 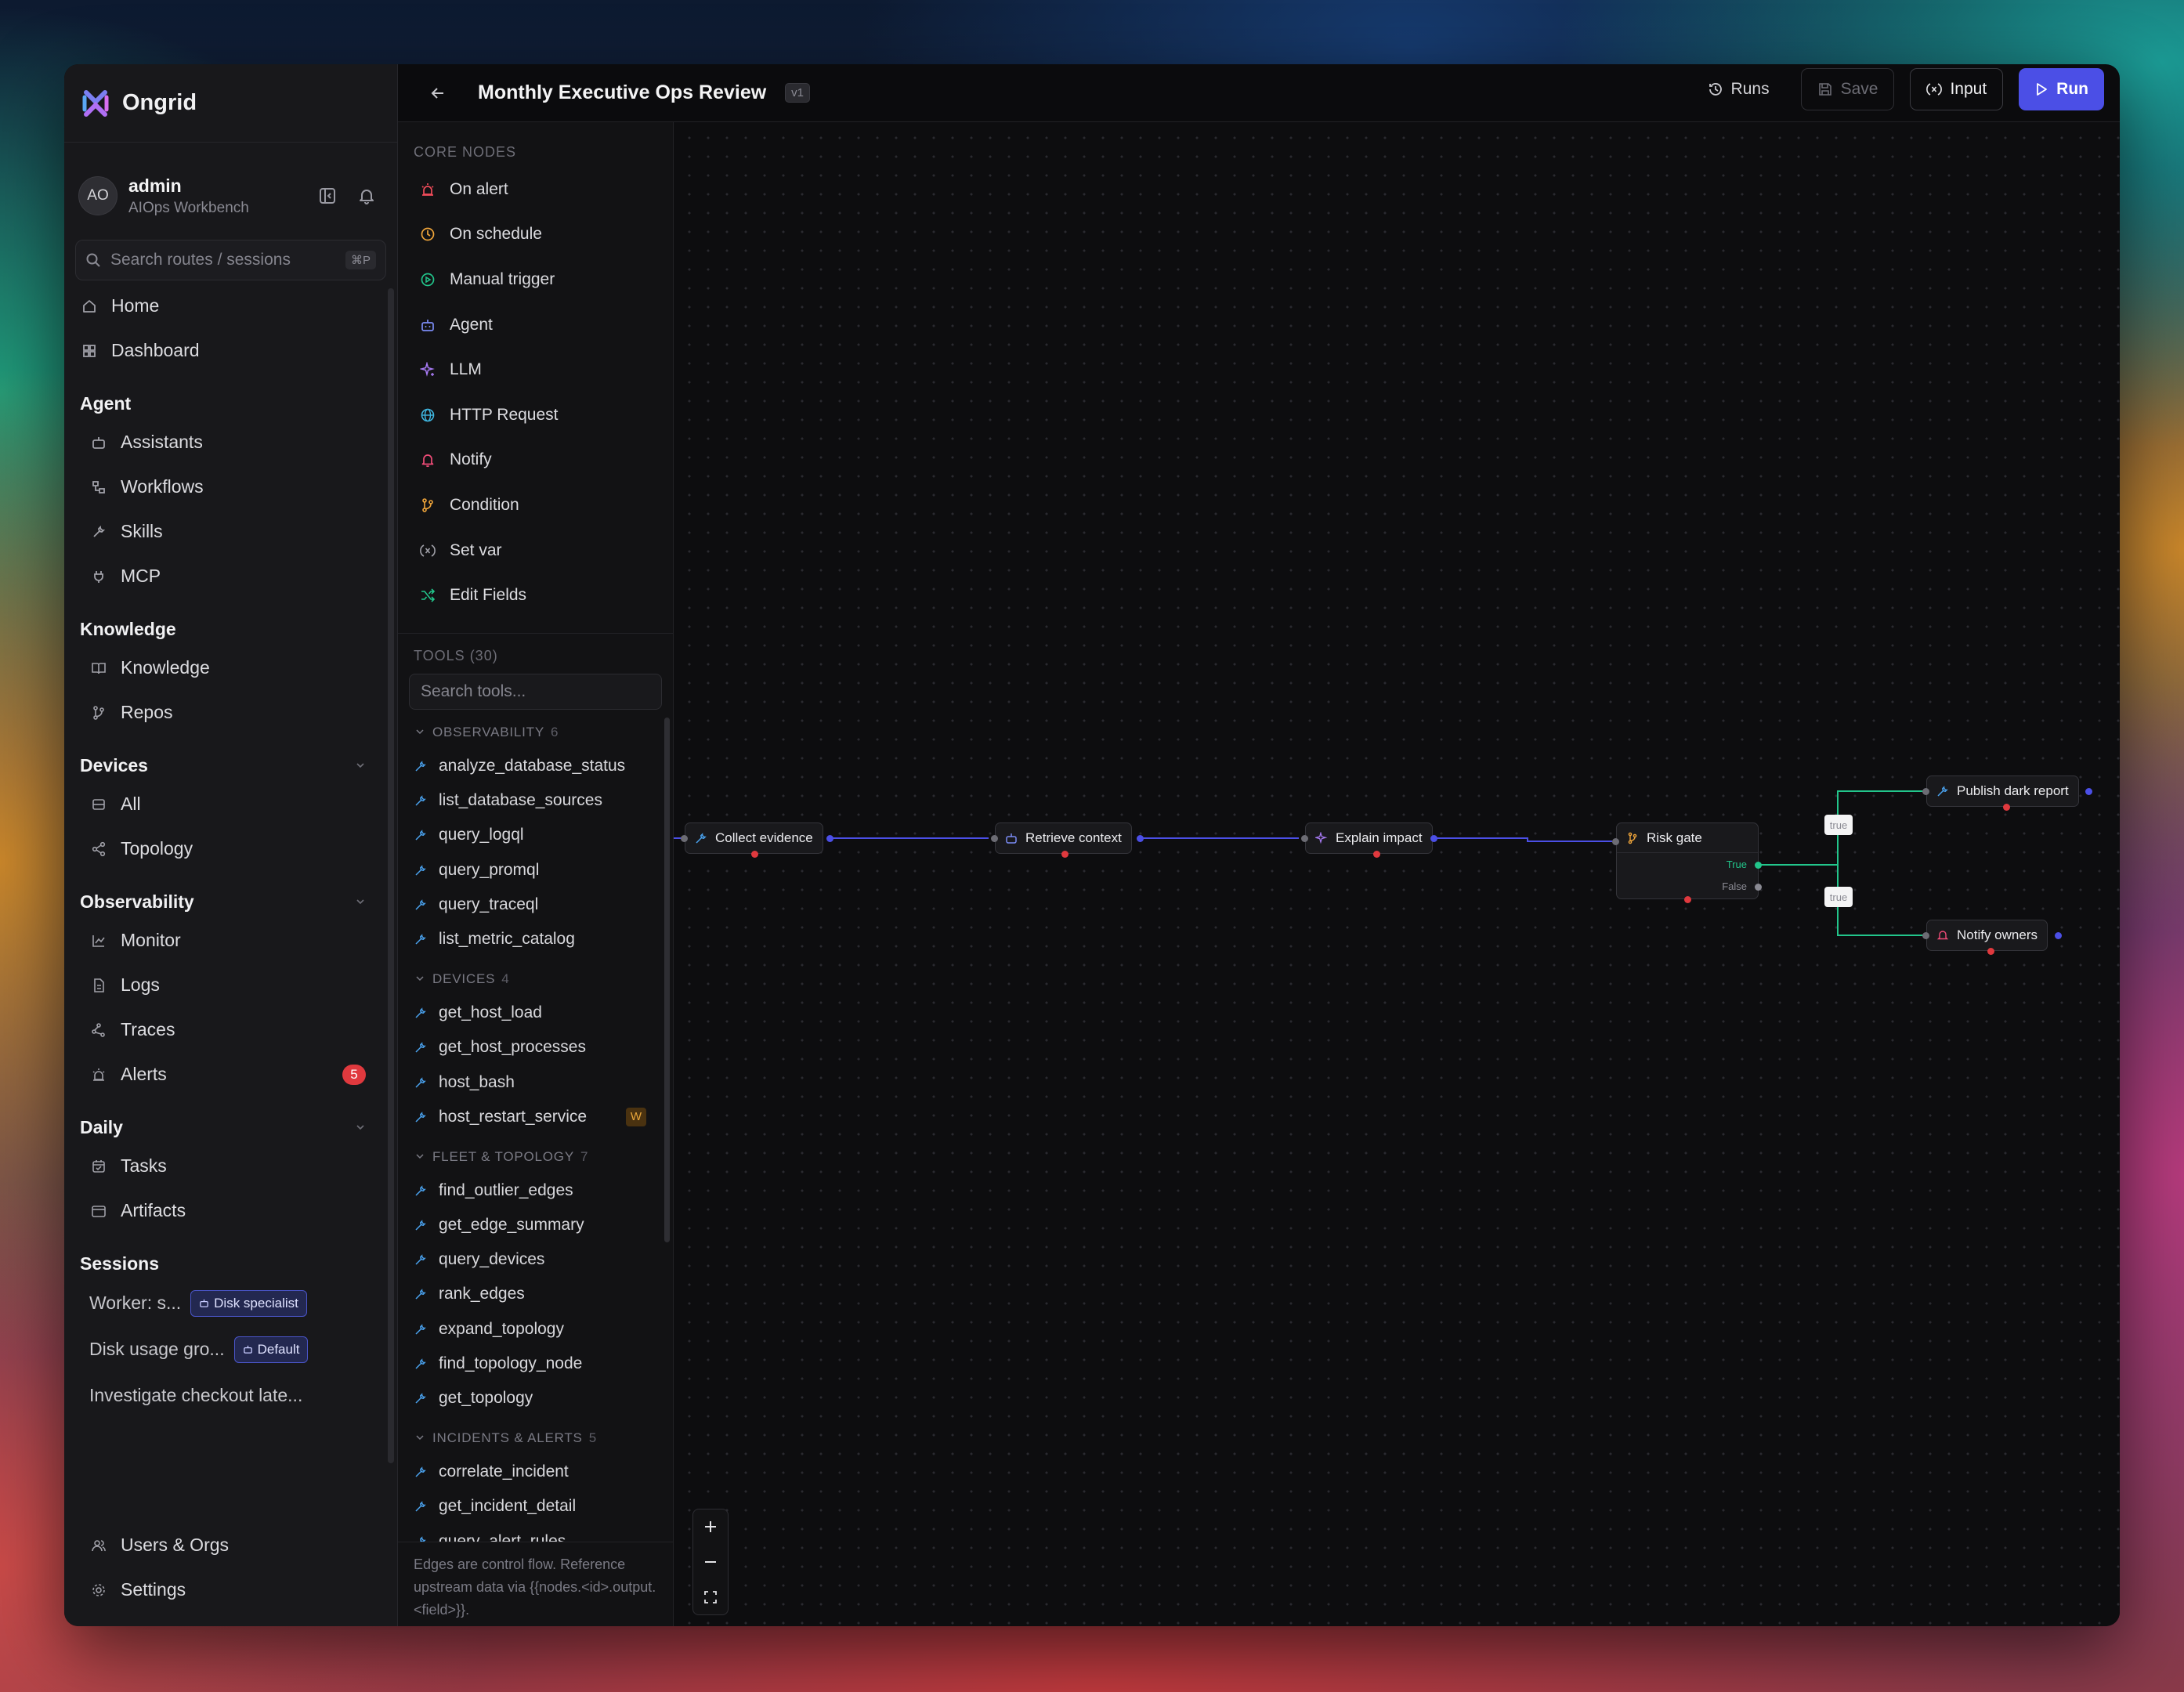 I want to click on node-collect-evidence: Collect evidence, so click(x=754, y=838).